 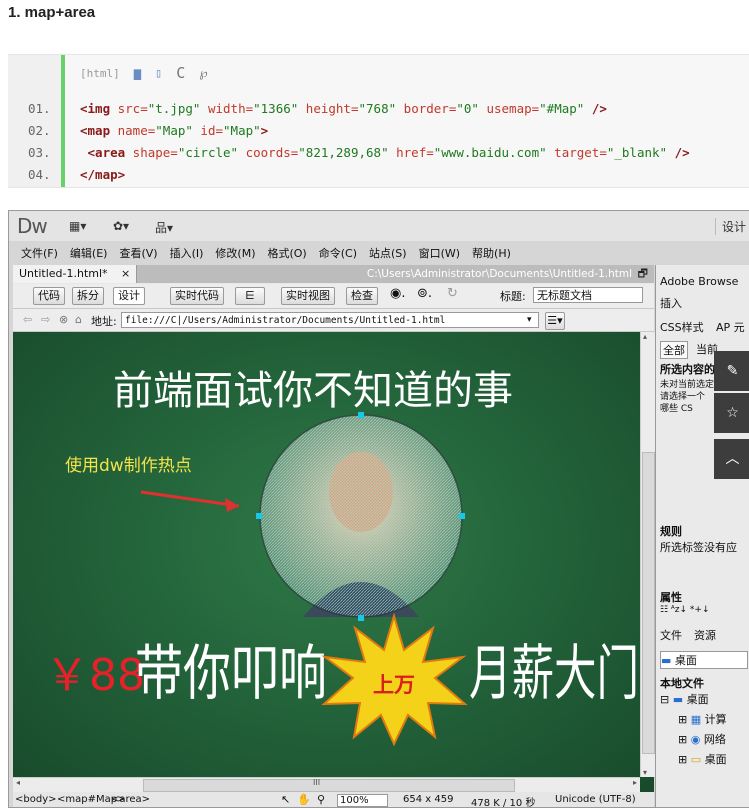 What do you see at coordinates (645, 336) in the screenshot?
I see `scroll-up-icon: ▴` at bounding box center [645, 336].